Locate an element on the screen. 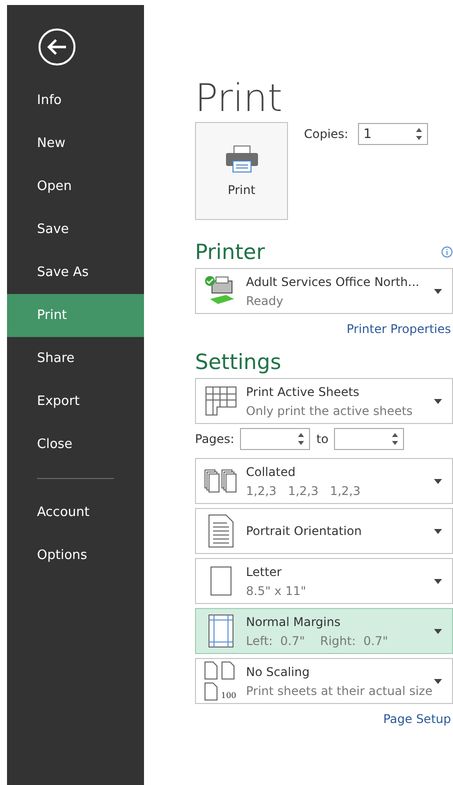  page-title: Print is located at coordinates (239, 98).